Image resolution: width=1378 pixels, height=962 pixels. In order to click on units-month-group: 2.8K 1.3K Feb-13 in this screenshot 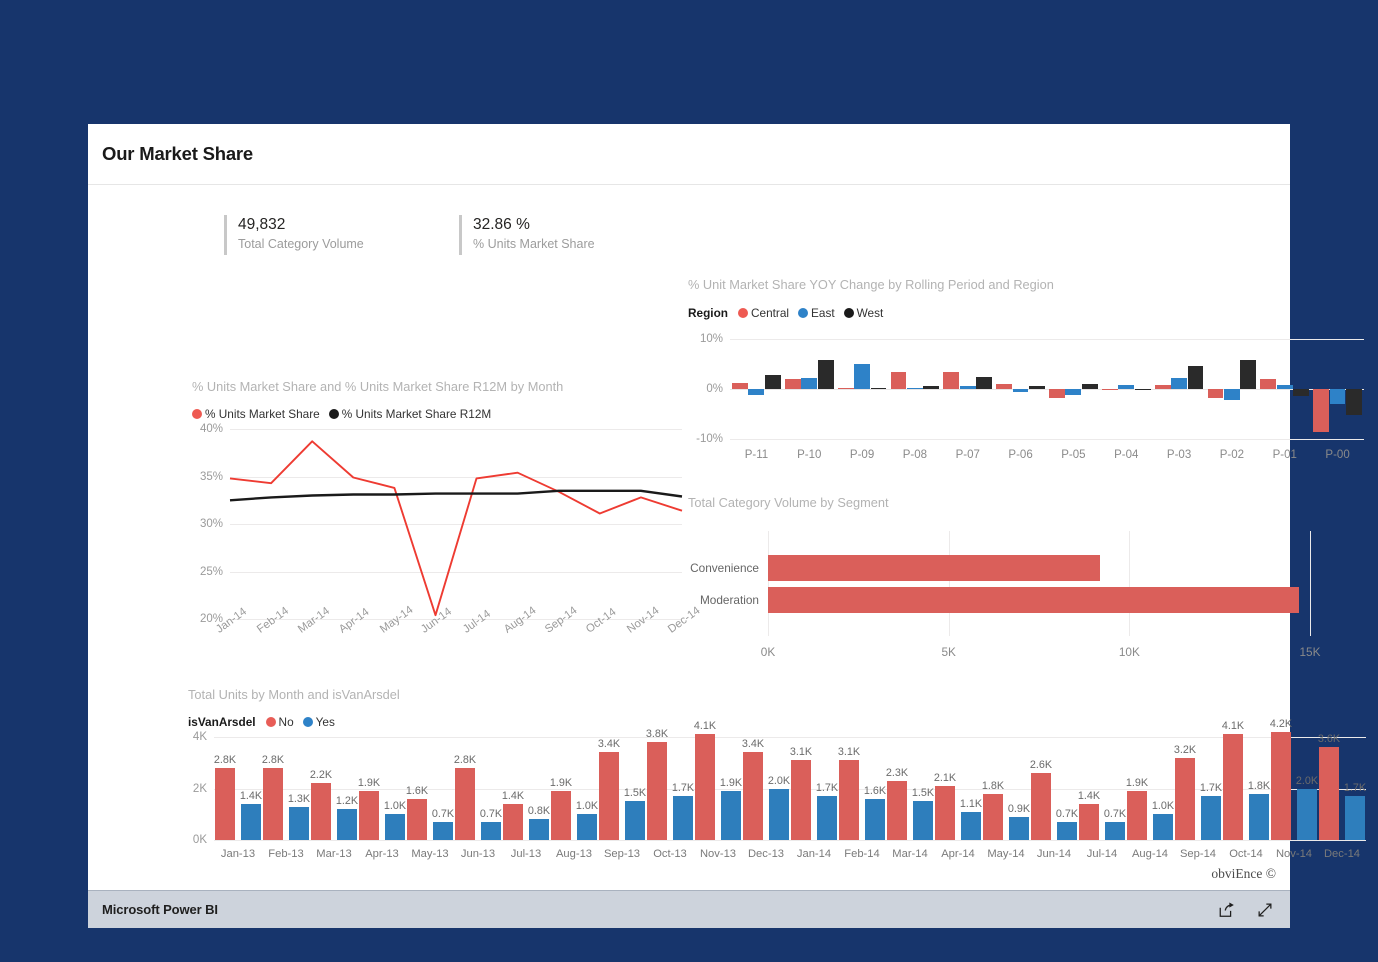, I will do `click(286, 798)`.